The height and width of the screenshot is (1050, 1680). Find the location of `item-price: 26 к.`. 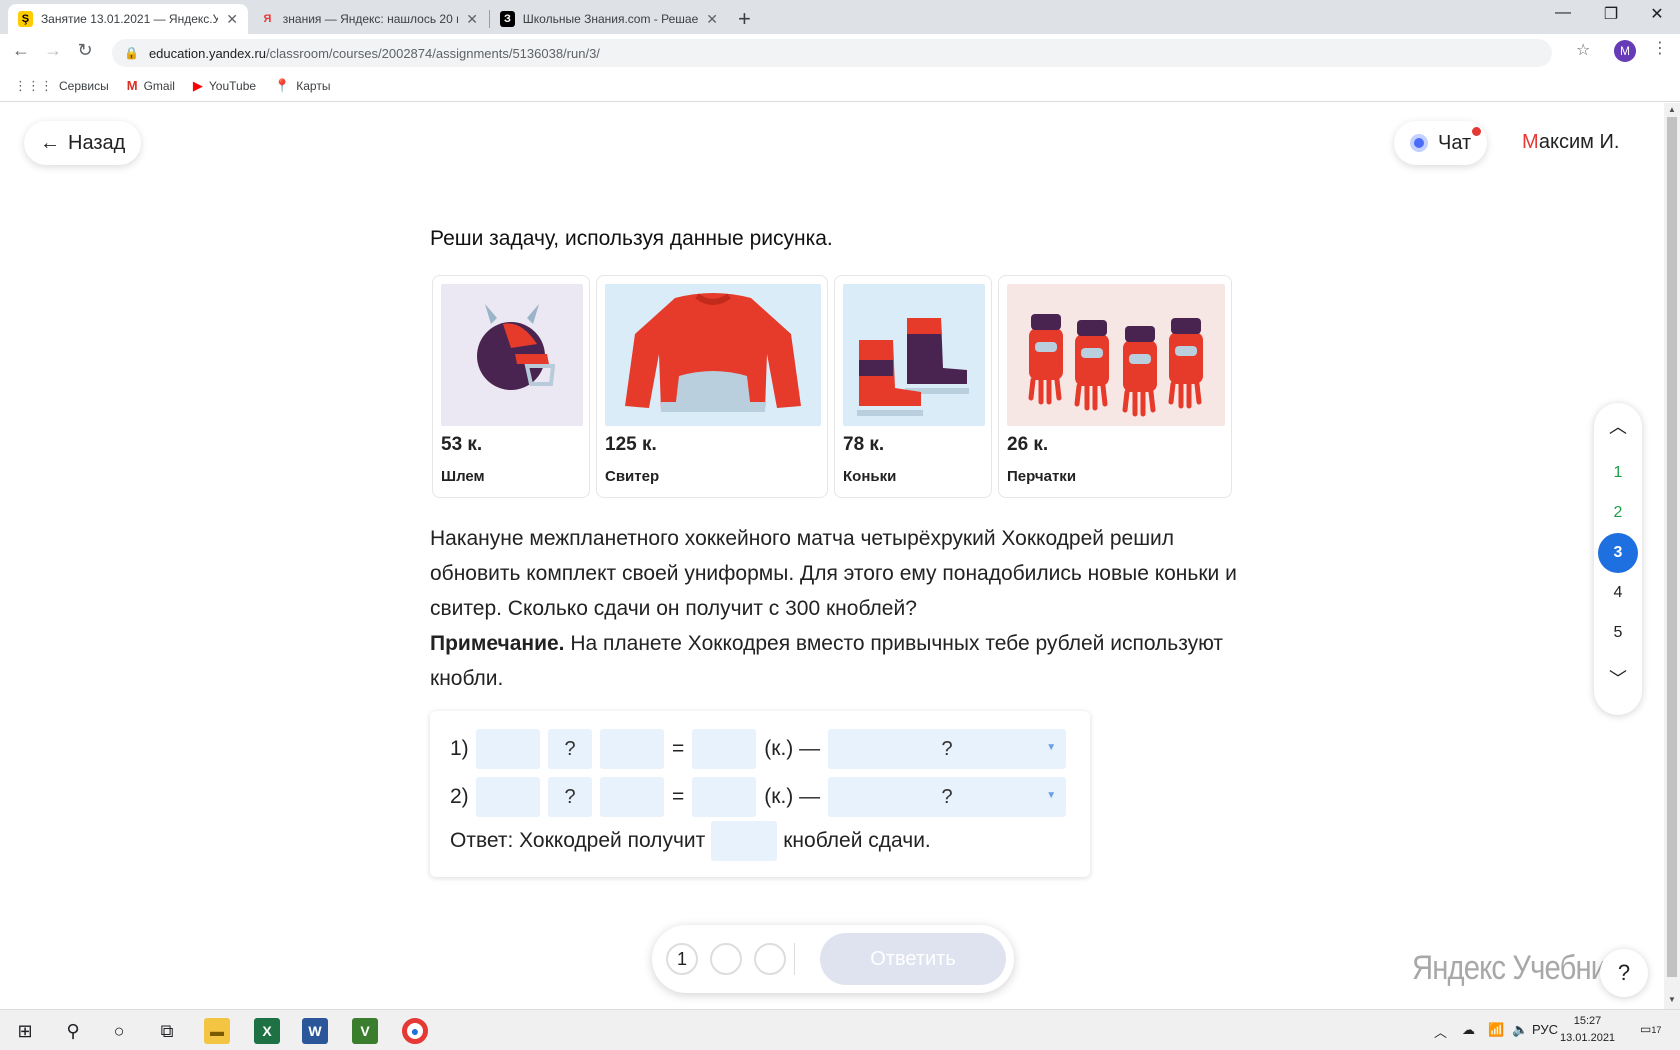

item-price: 26 к. is located at coordinates (1028, 444).